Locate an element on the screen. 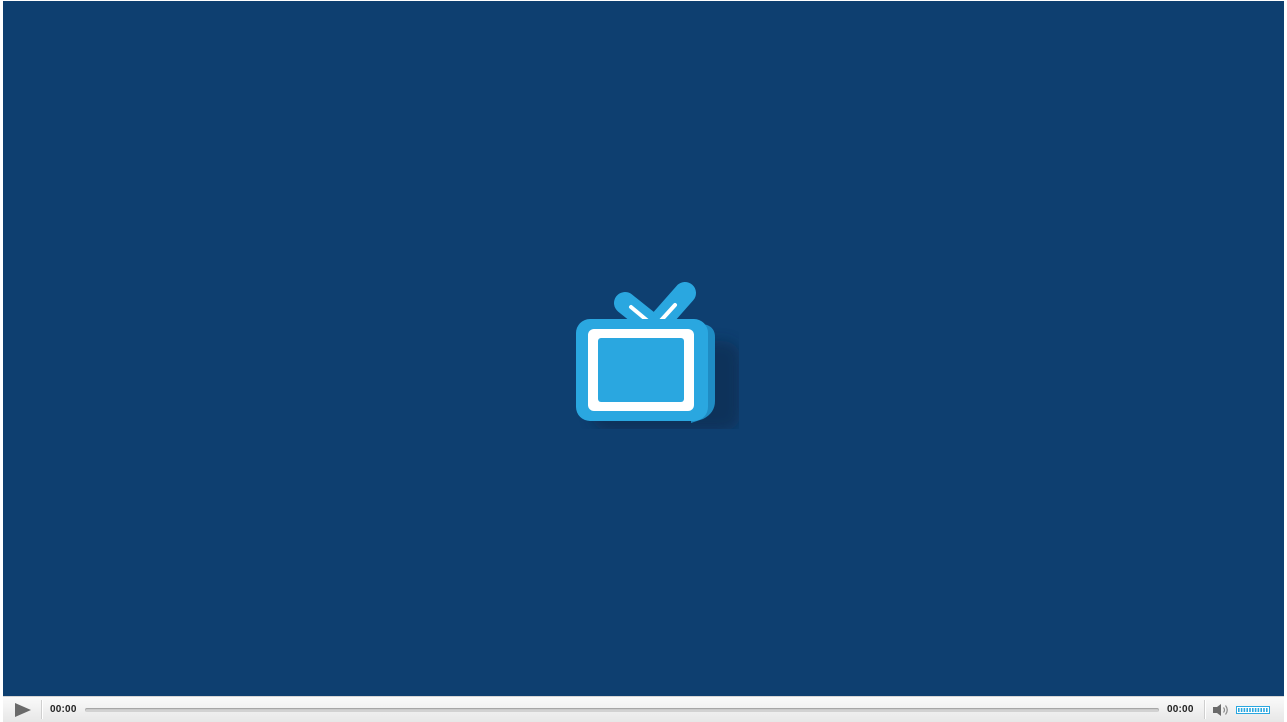 The image size is (1287, 722). play-icon is located at coordinates (23, 710).